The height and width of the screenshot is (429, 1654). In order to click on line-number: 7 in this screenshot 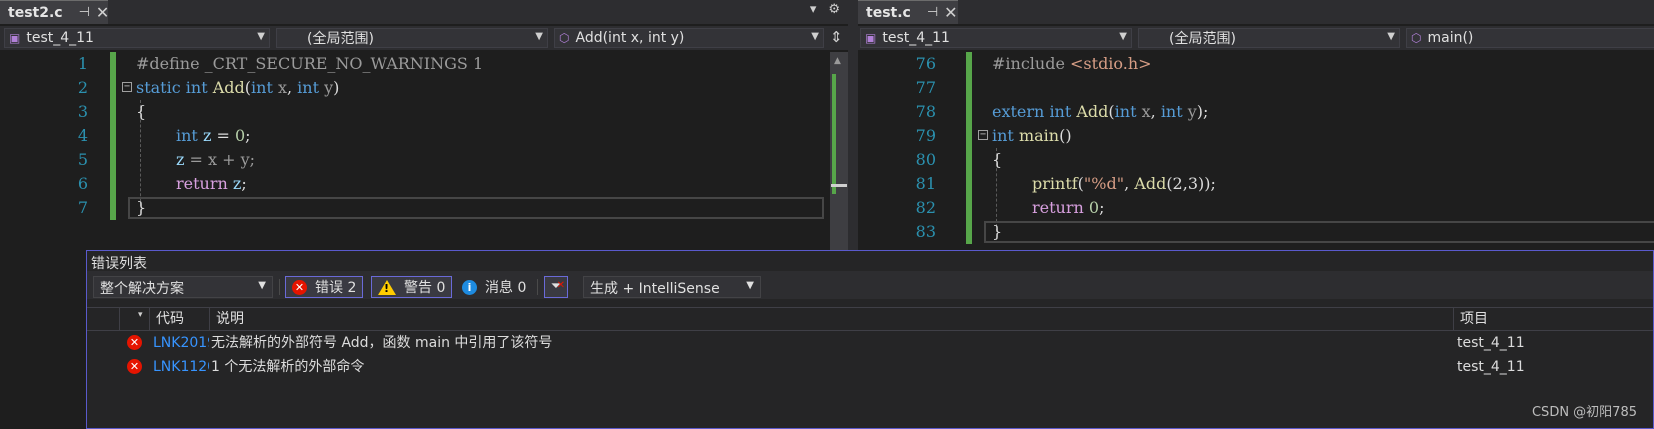, I will do `click(82, 207)`.